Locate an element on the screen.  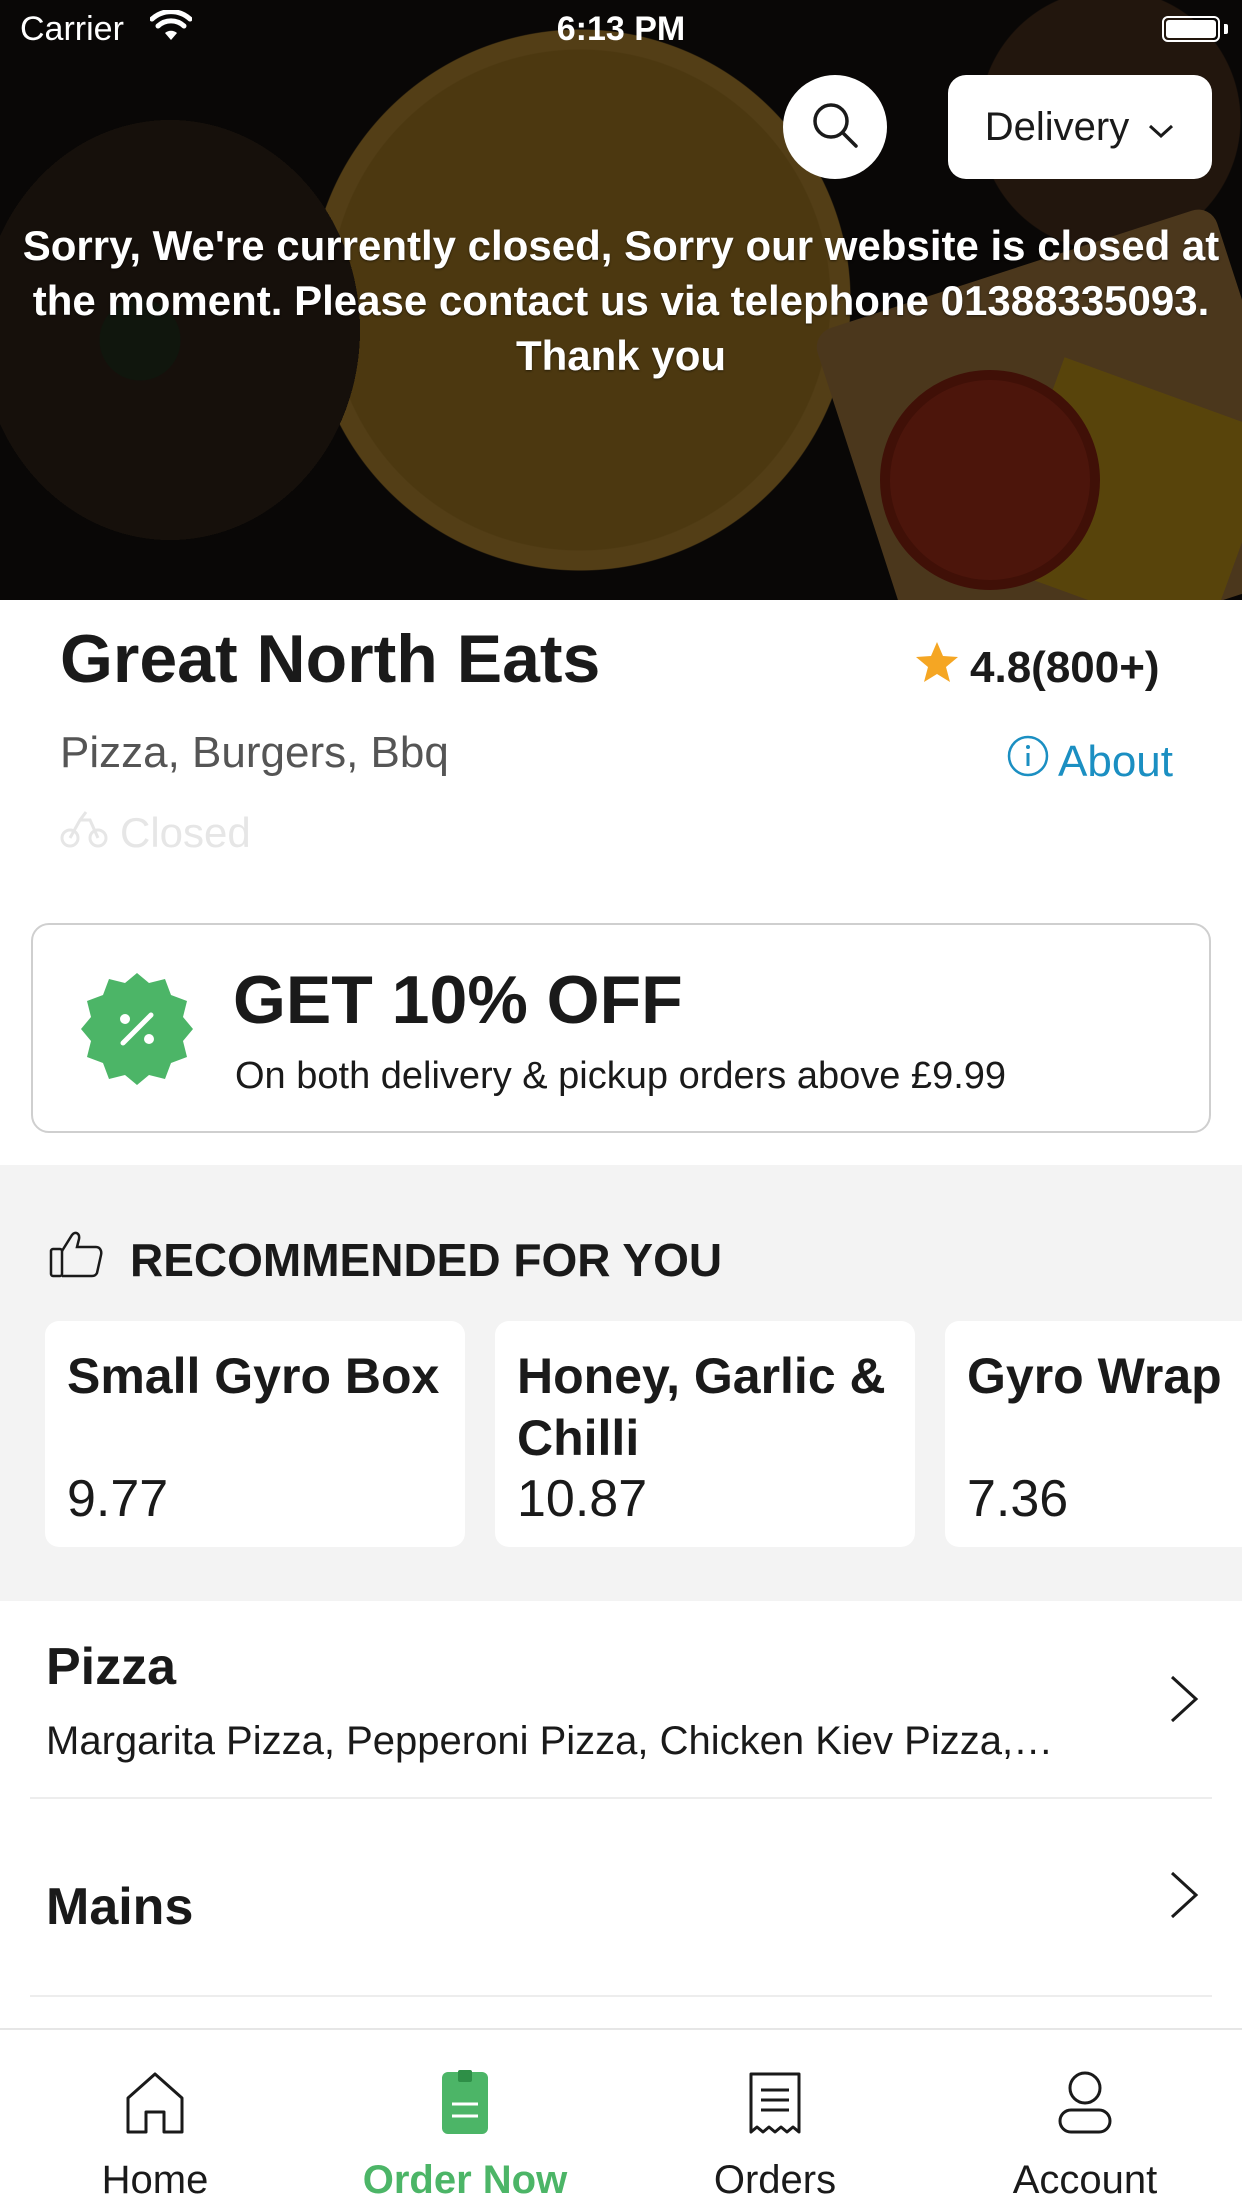
offer-title: GET 10% OFF is located at coordinates (458, 1000).